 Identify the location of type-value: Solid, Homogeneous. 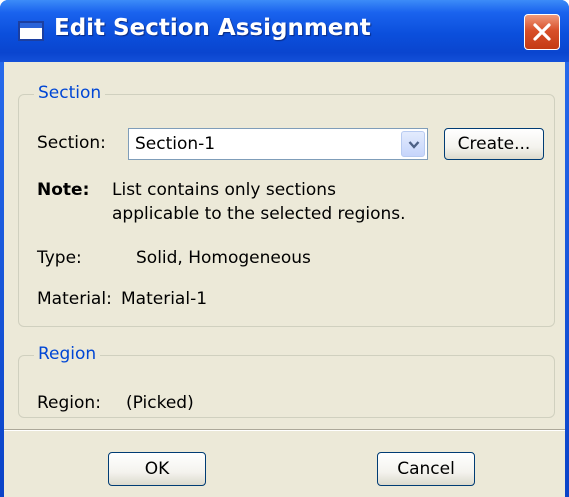
(223, 258).